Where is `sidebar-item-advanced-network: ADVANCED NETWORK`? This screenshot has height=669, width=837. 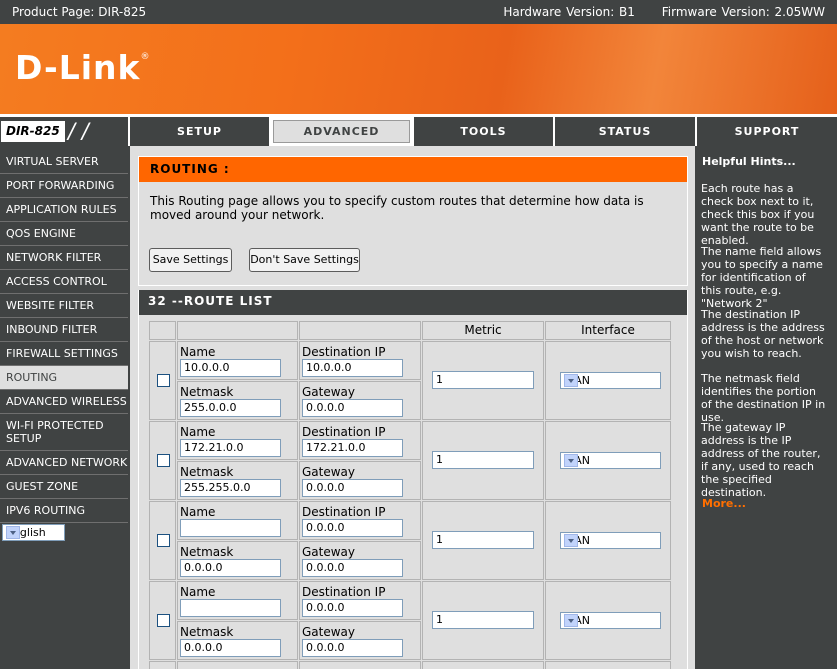 sidebar-item-advanced-network: ADVANCED NETWORK is located at coordinates (64, 463).